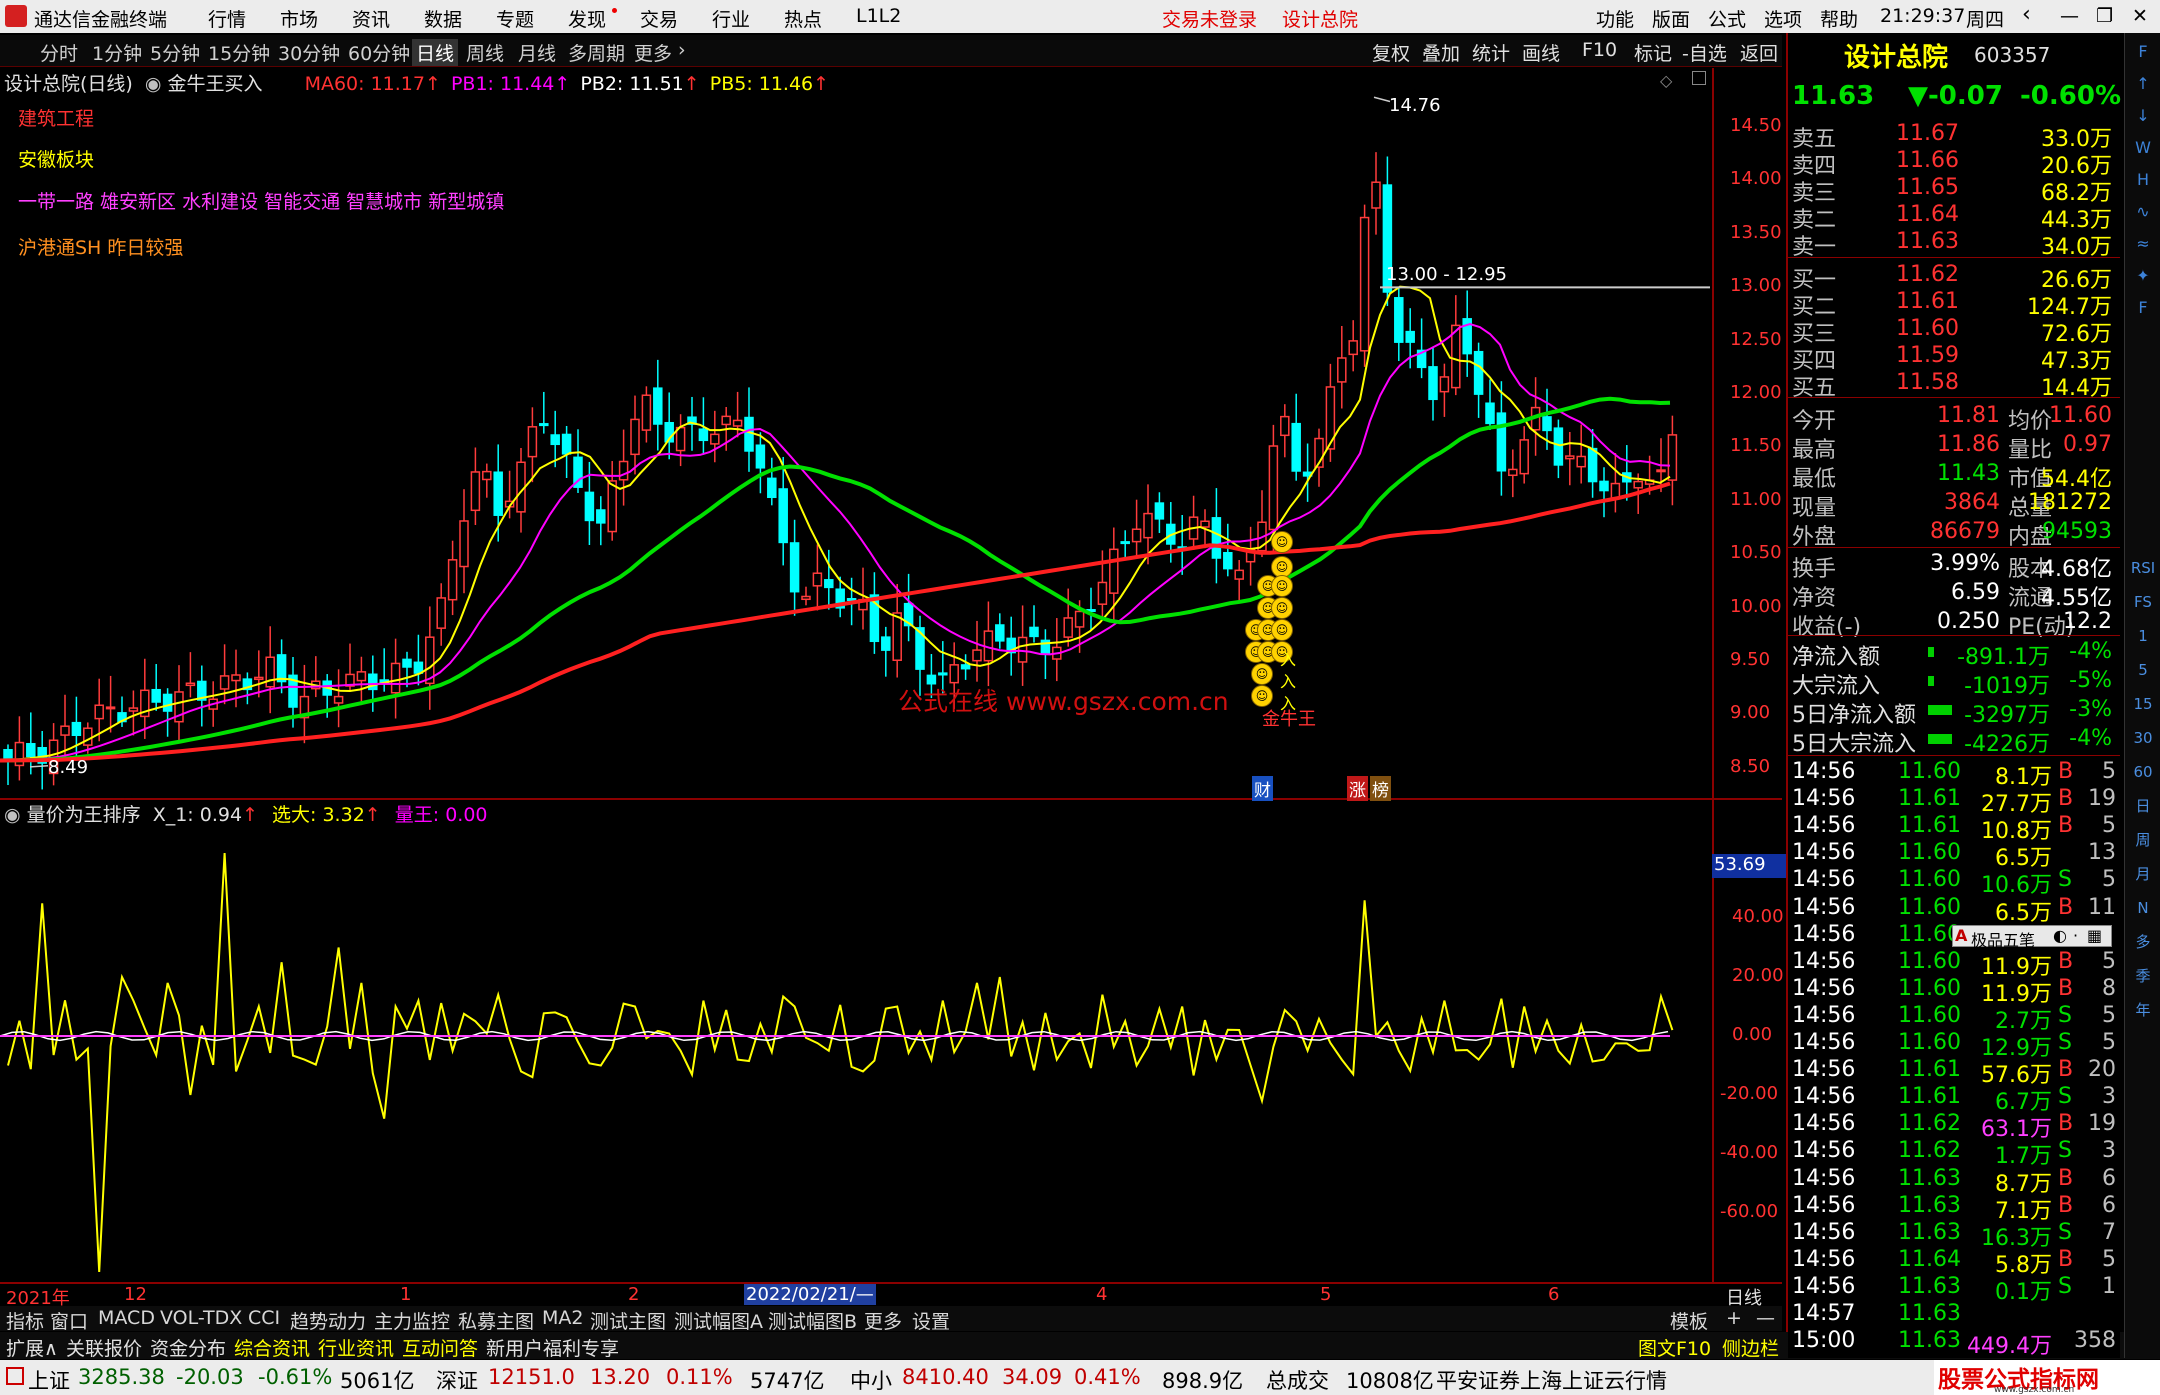  What do you see at coordinates (1954, 654) in the screenshot?
I see `fund-flow: 净流入额 -891.1万 -4%` at bounding box center [1954, 654].